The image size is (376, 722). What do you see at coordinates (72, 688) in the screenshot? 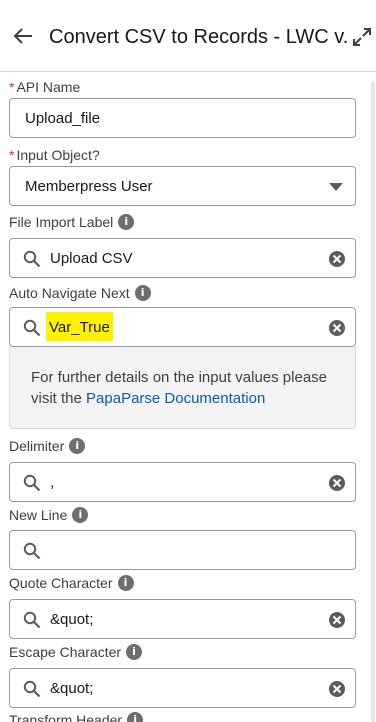
I see `escape-character-value: &quot;` at bounding box center [72, 688].